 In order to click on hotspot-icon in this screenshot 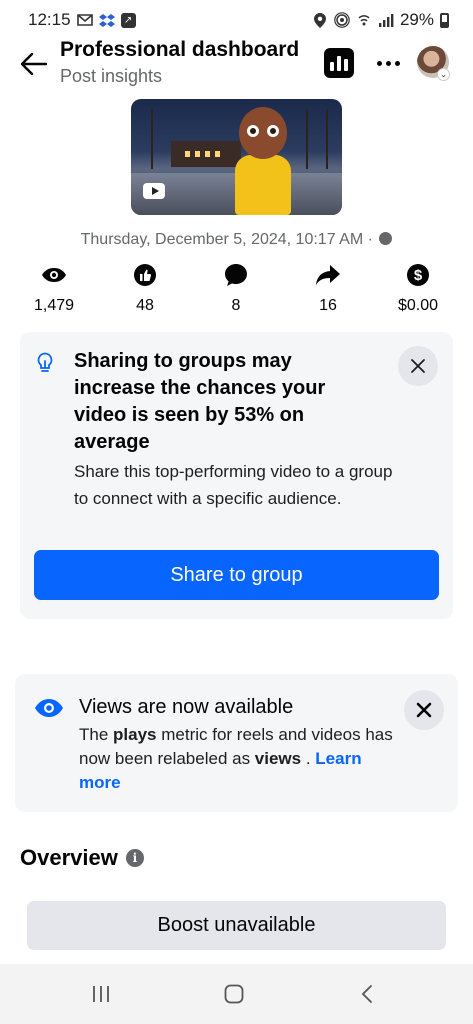, I will do `click(342, 20)`.